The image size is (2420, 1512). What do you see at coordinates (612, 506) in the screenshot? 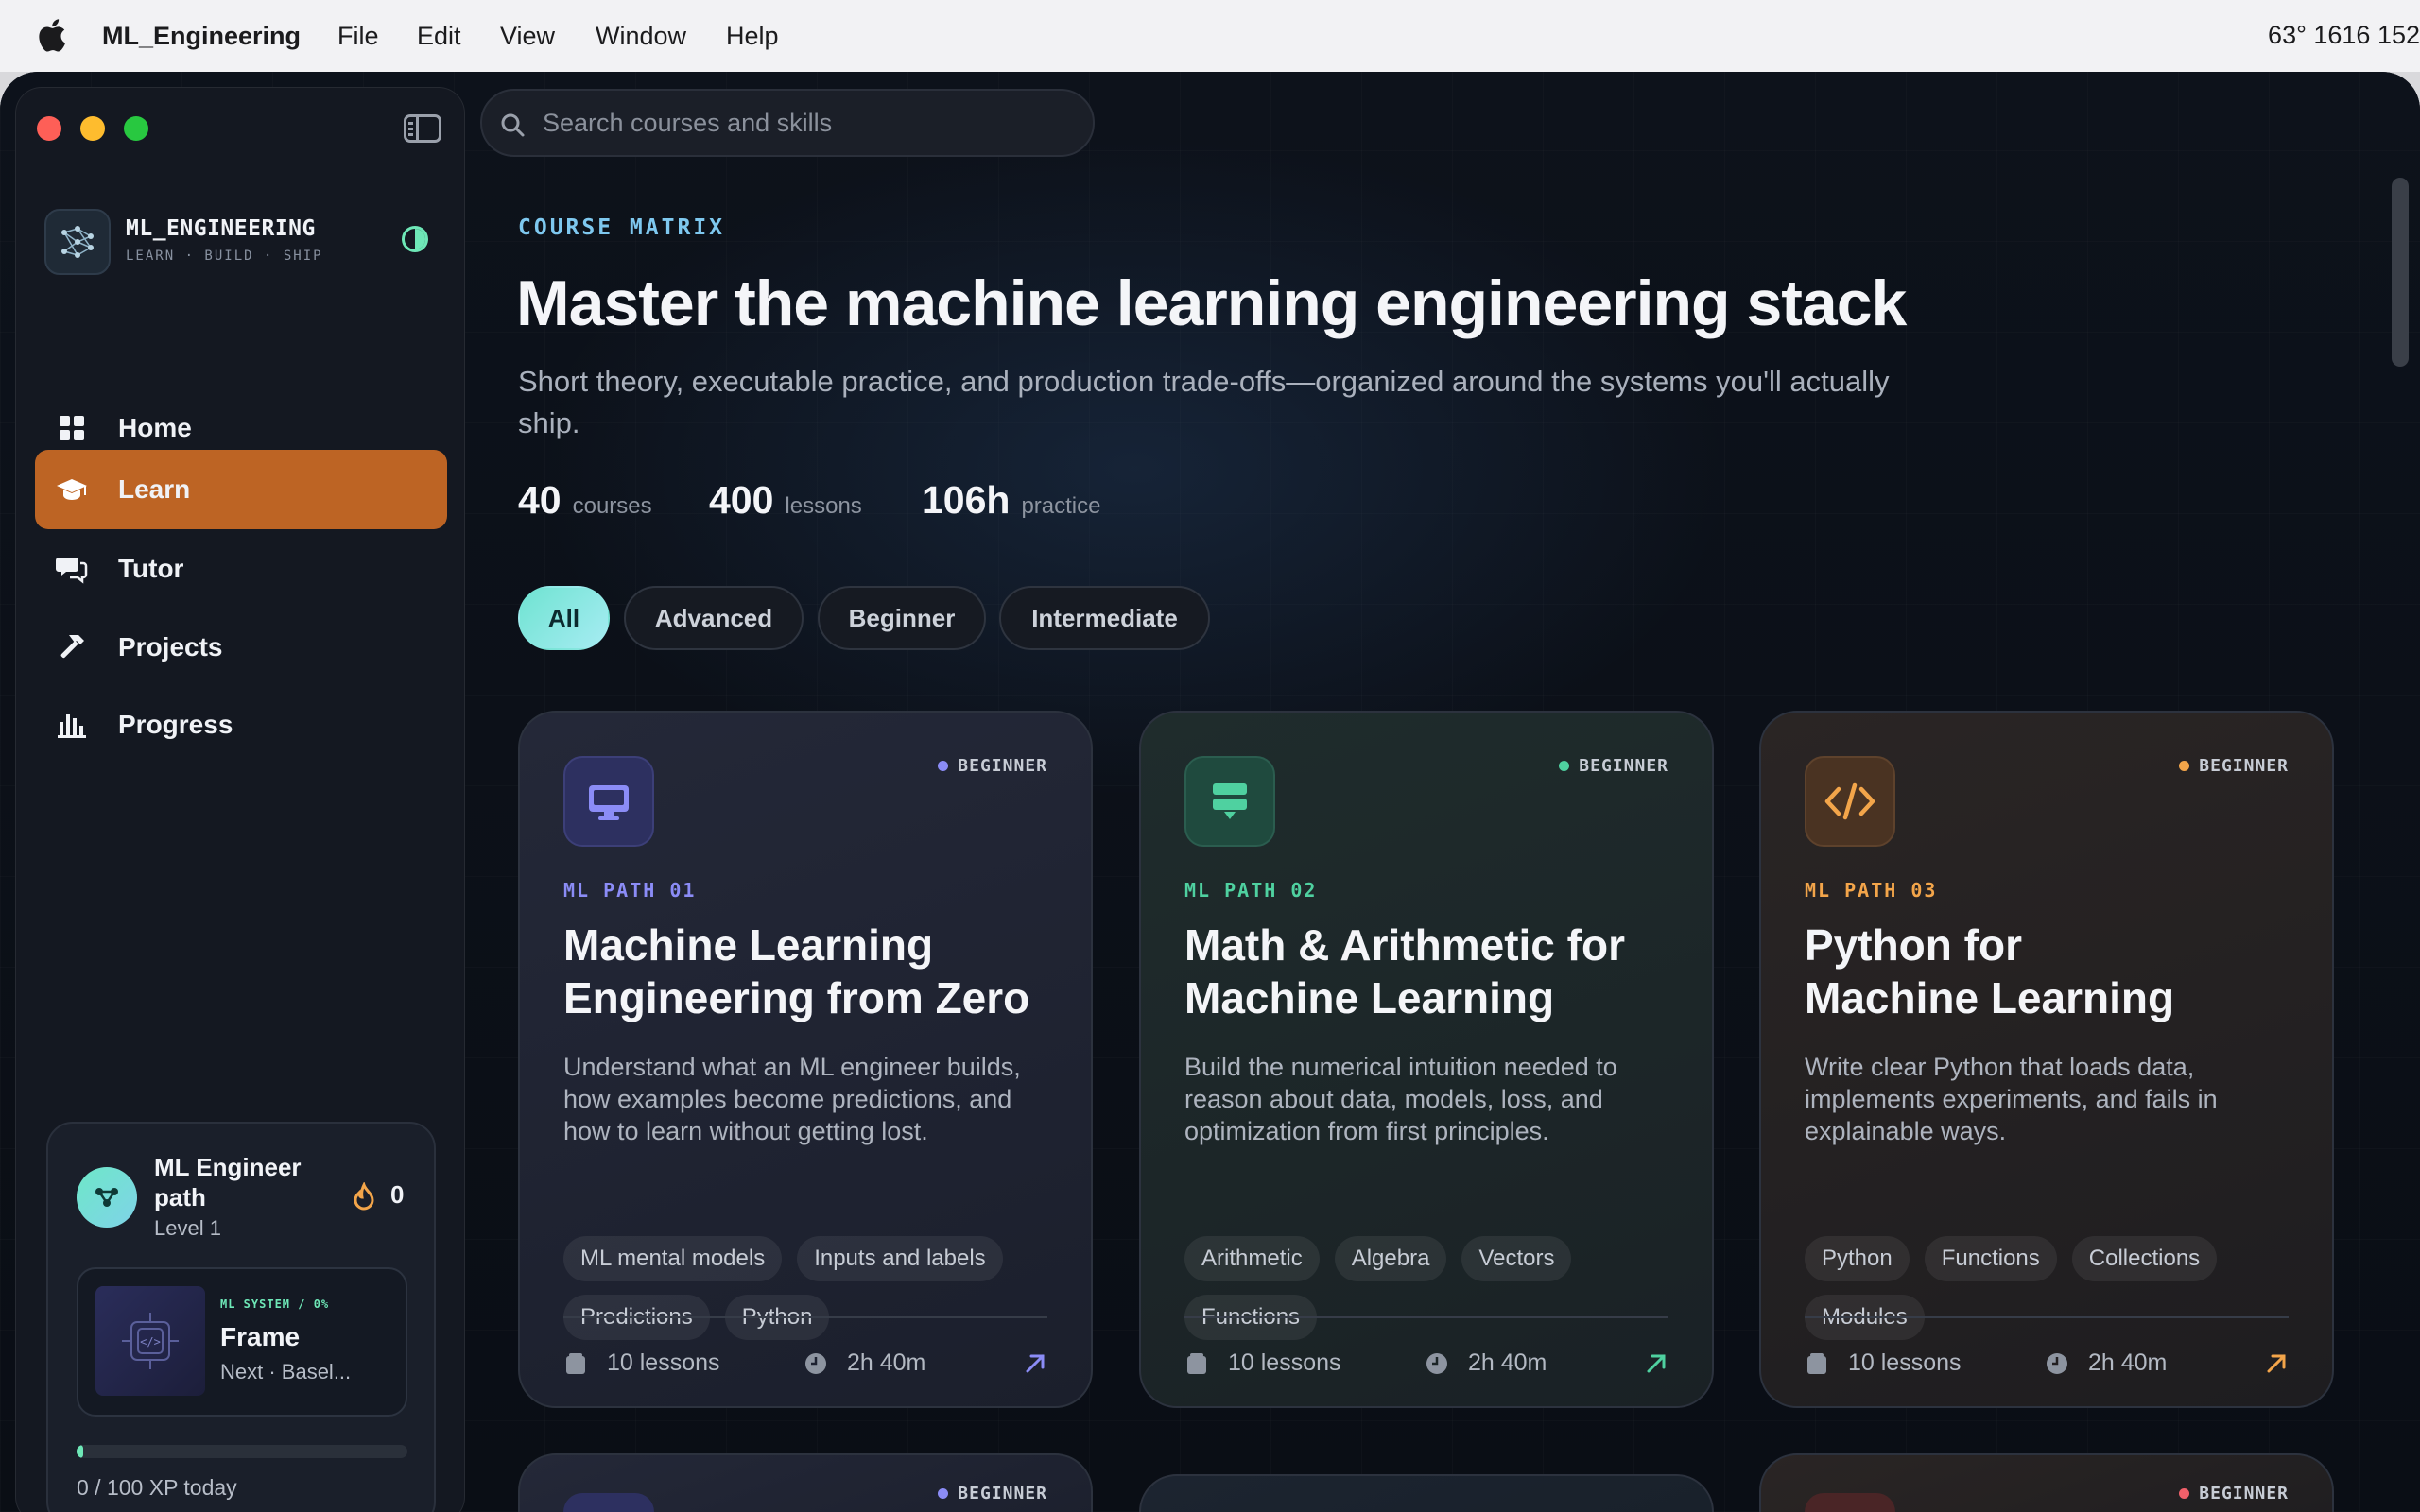
I see `stat-courses-label: courses` at bounding box center [612, 506].